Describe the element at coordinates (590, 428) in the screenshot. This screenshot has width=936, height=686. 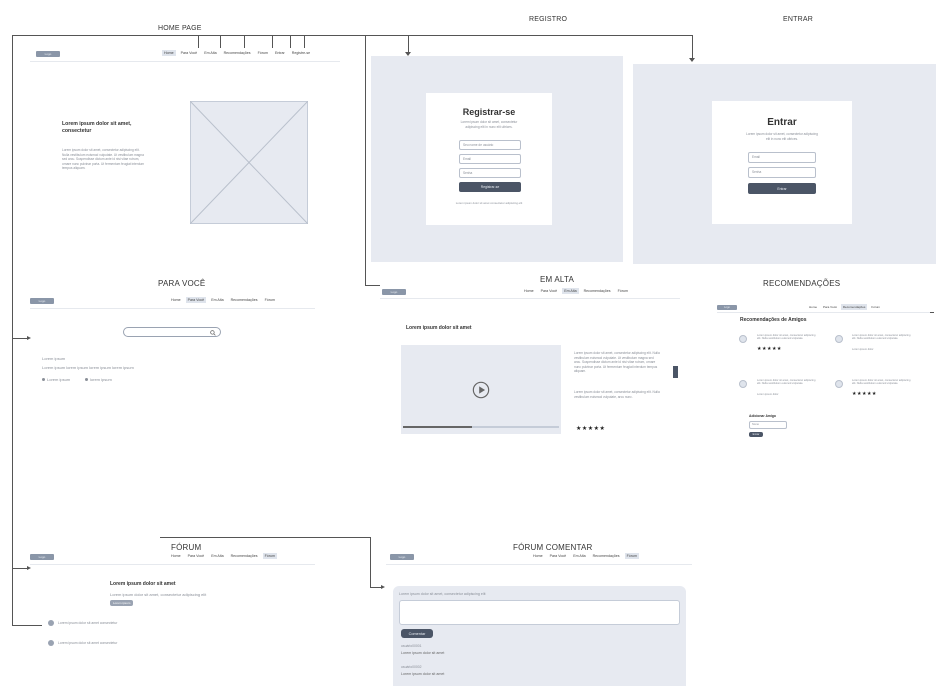
I see `rating-stars: ★★★★★` at that location.